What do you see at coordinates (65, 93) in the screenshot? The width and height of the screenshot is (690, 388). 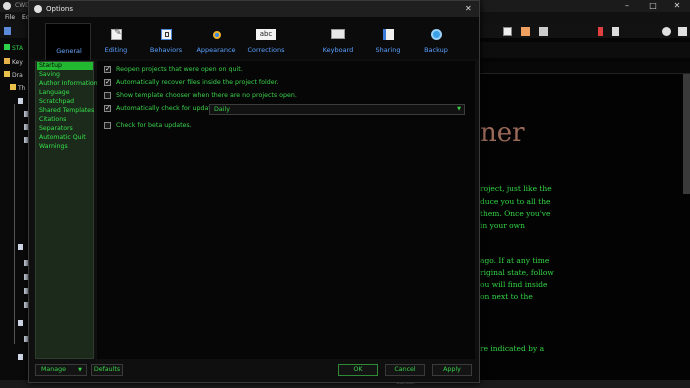 I see `sidebar-item-language: Language` at bounding box center [65, 93].